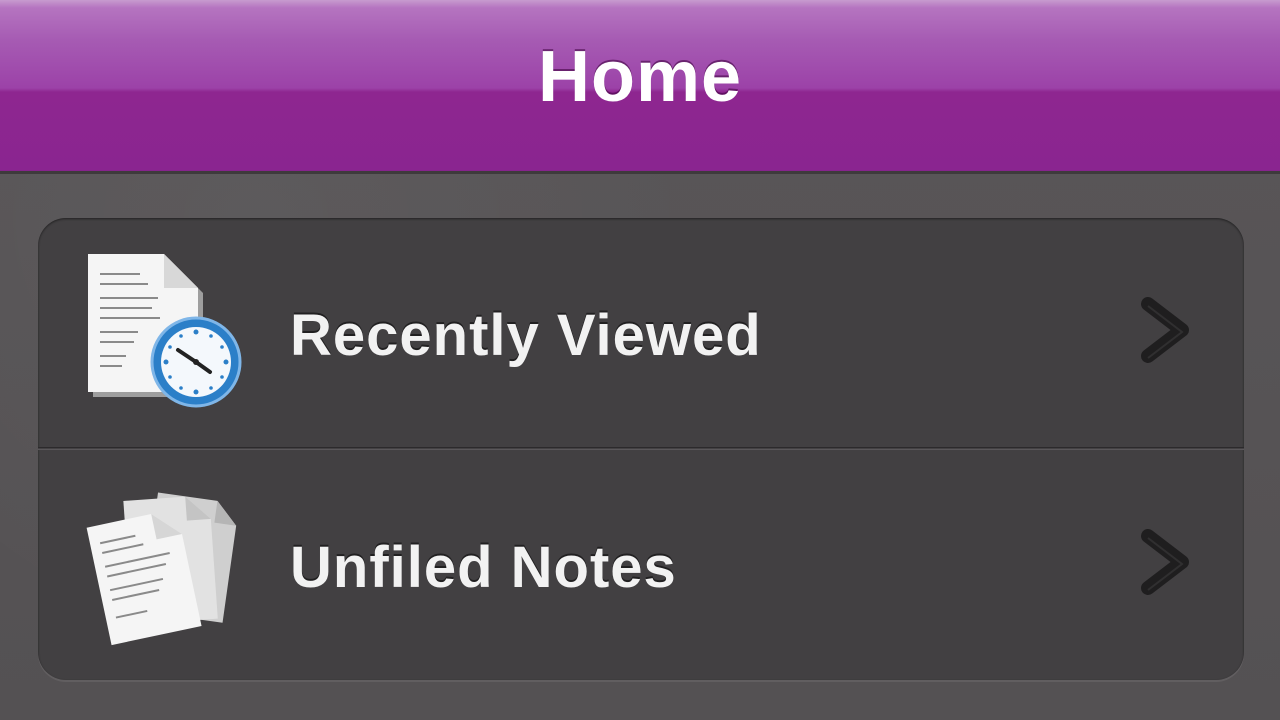 The image size is (1280, 720). Describe the element at coordinates (640, 77) in the screenshot. I see `page-title: Home` at that location.